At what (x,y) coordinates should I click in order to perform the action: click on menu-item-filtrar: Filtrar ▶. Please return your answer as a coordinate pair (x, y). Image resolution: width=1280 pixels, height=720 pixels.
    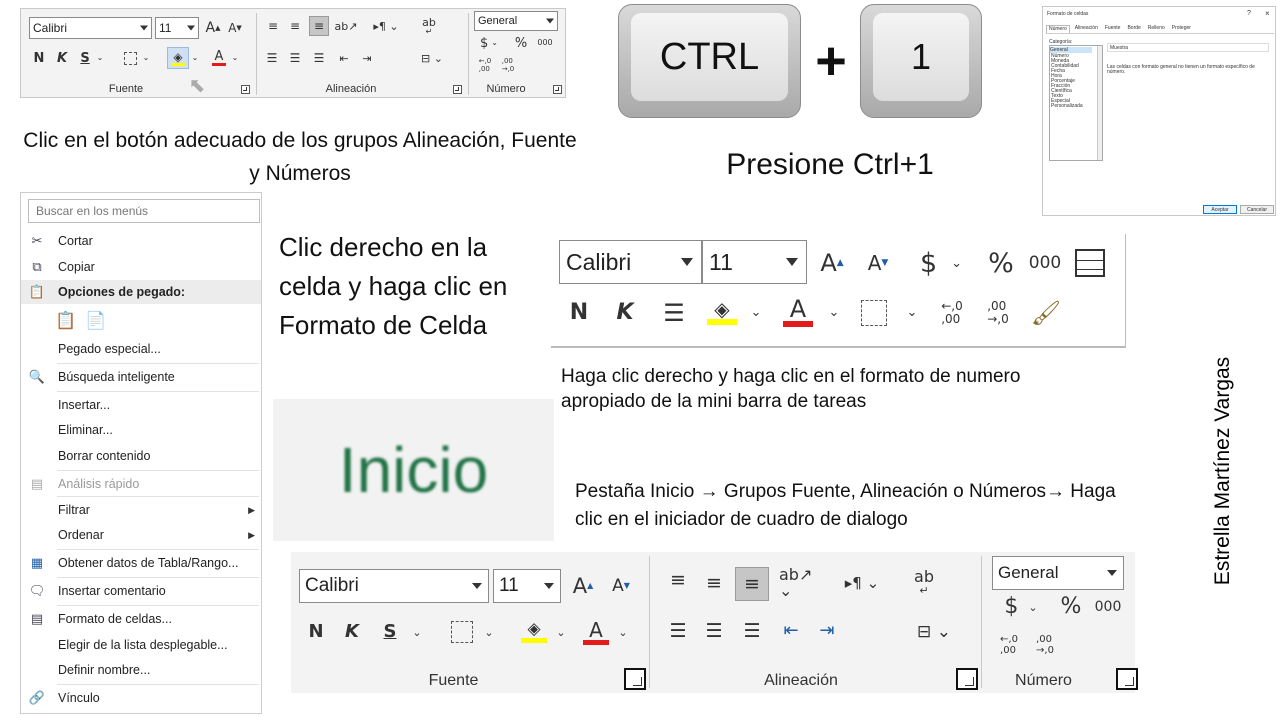
    Looking at the image, I should click on (141, 510).